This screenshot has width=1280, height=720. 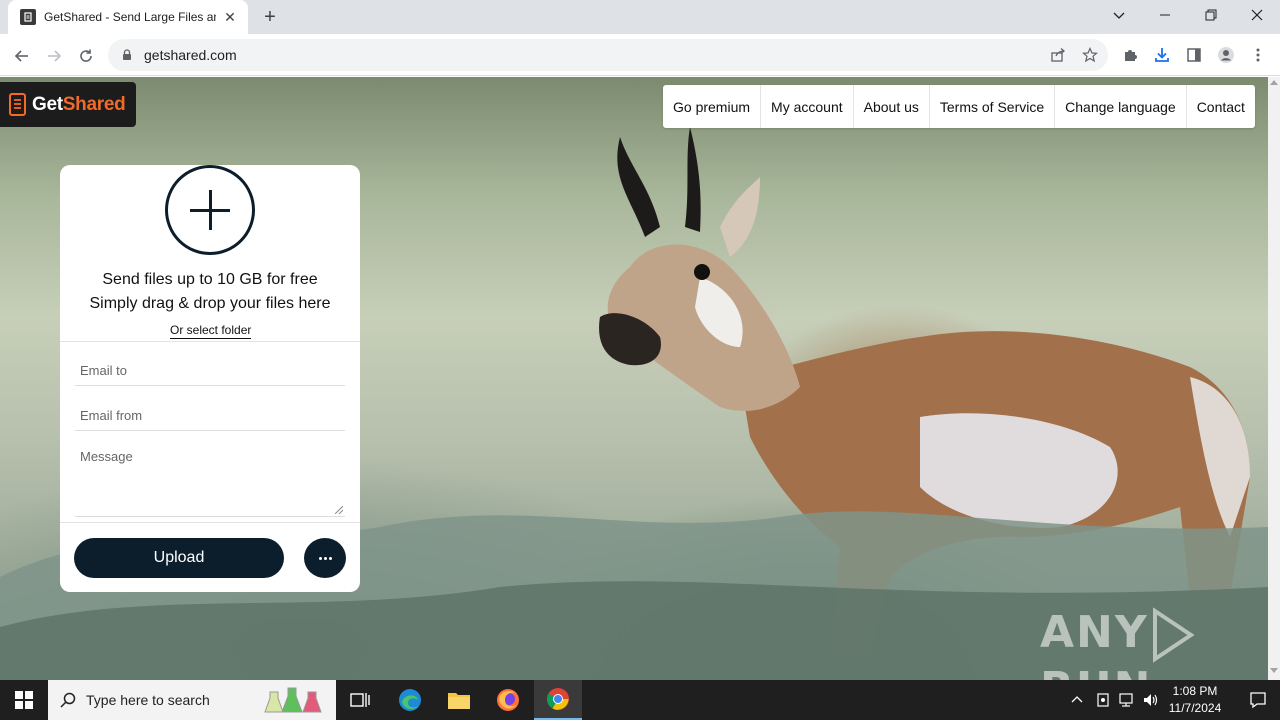 I want to click on chrome-icon, so click(x=558, y=700).